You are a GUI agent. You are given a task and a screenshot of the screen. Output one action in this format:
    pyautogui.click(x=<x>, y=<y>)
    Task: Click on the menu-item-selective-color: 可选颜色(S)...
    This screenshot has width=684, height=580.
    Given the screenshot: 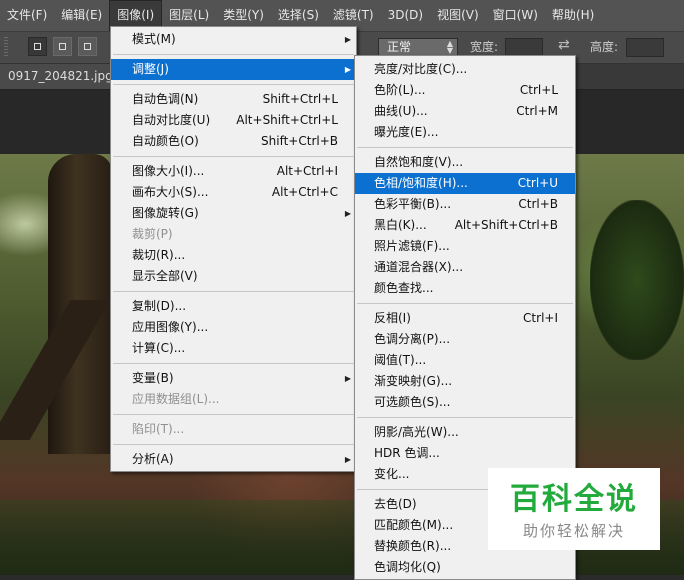 What is the action you would take?
    pyautogui.click(x=465, y=402)
    